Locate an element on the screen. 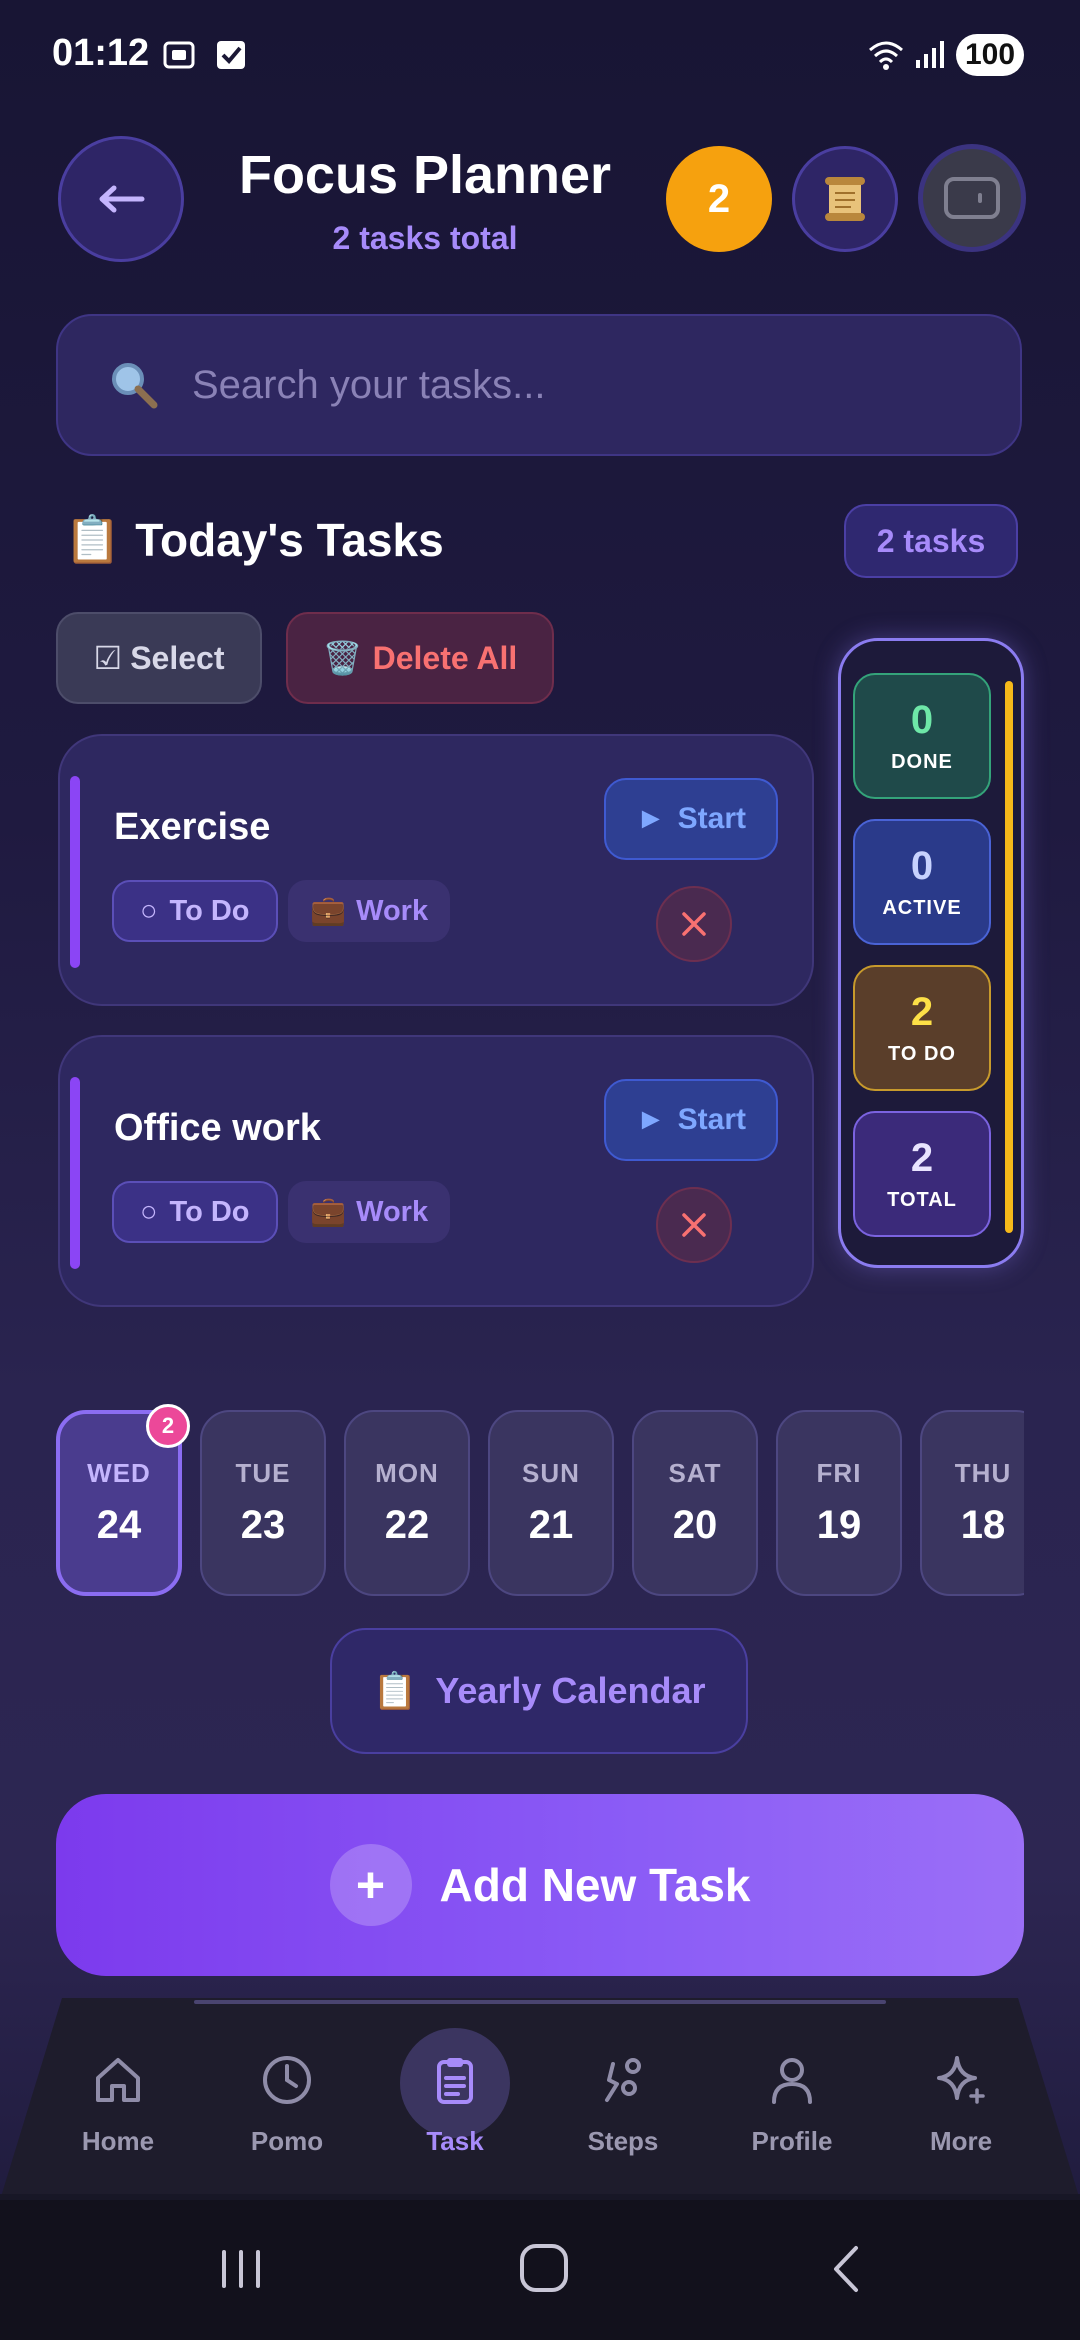 This screenshot has height=2340, width=1080. date-number: 22 is located at coordinates (407, 1525).